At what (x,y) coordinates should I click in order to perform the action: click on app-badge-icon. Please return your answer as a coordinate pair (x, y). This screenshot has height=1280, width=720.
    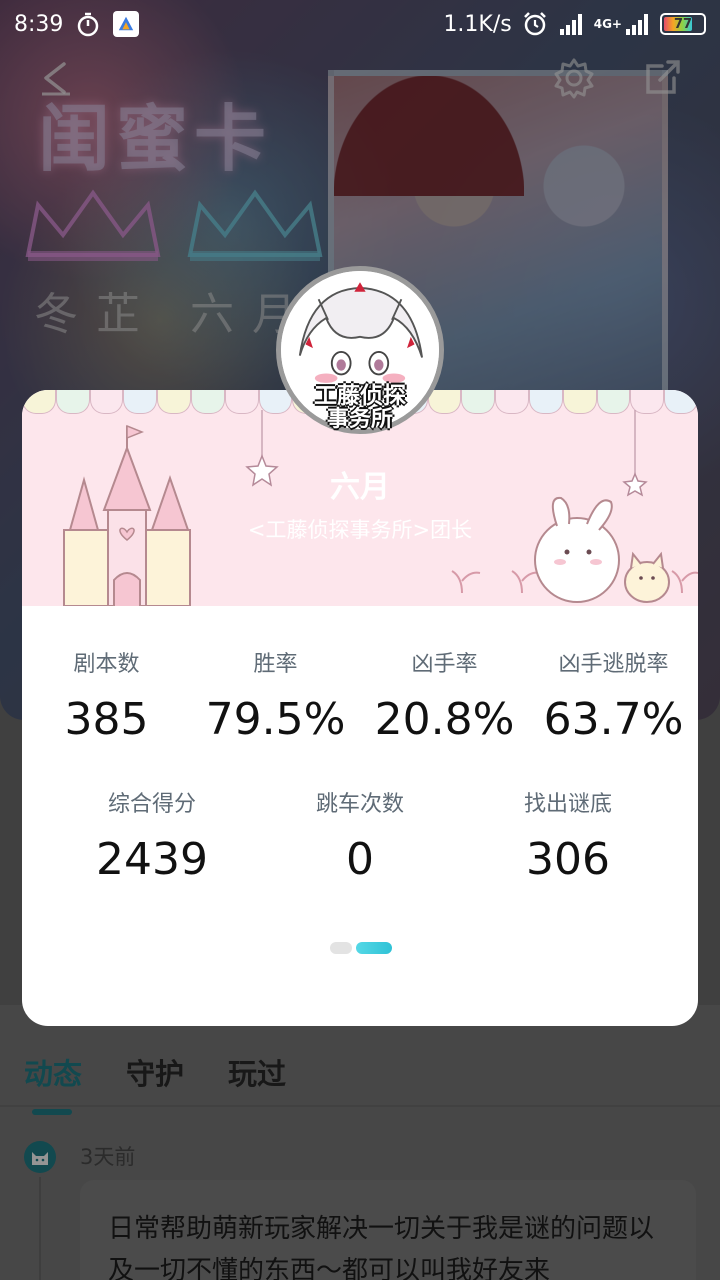
    Looking at the image, I should click on (126, 24).